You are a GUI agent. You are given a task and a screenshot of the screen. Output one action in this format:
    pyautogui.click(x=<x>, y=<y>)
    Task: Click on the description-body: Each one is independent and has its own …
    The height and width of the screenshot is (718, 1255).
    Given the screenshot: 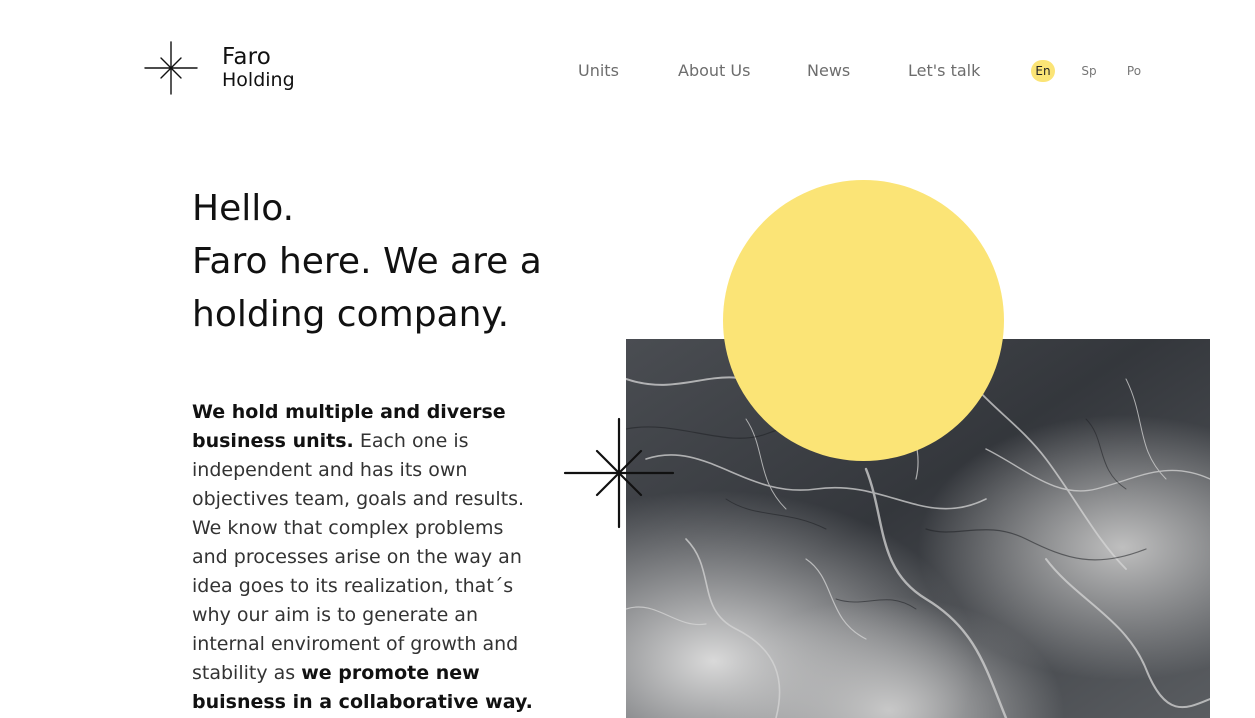 What is the action you would take?
    pyautogui.click(x=358, y=557)
    